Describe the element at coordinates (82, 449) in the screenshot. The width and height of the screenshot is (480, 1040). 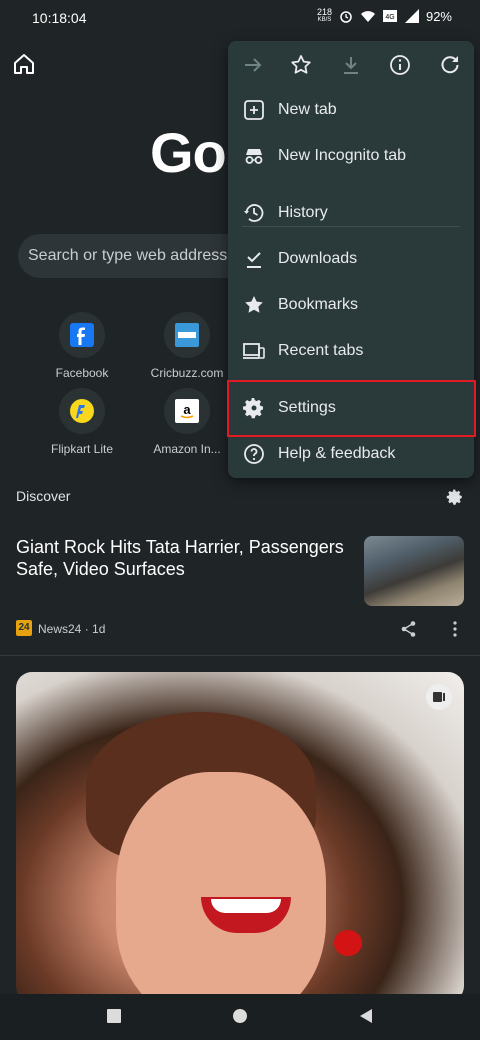
I see `tile-label: Flipkart Lite` at that location.